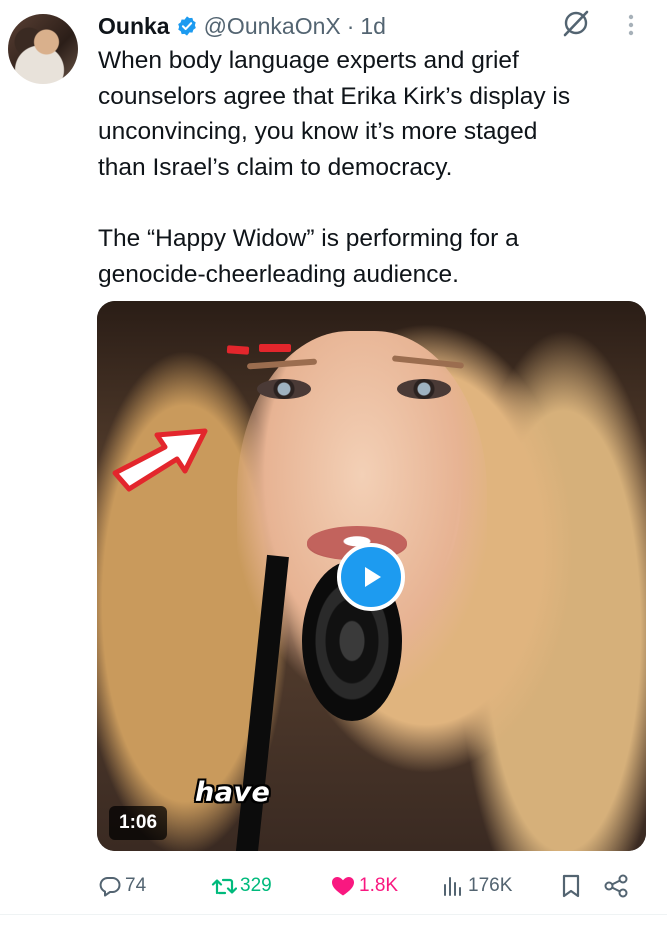  I want to click on action-bar: 74 329 1.8K 176K, so click(368, 886).